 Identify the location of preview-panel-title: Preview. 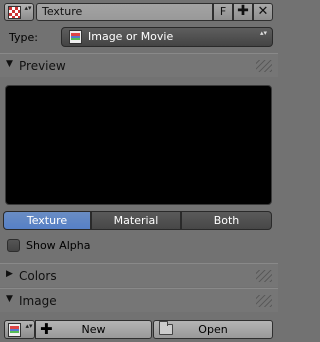
(42, 66).